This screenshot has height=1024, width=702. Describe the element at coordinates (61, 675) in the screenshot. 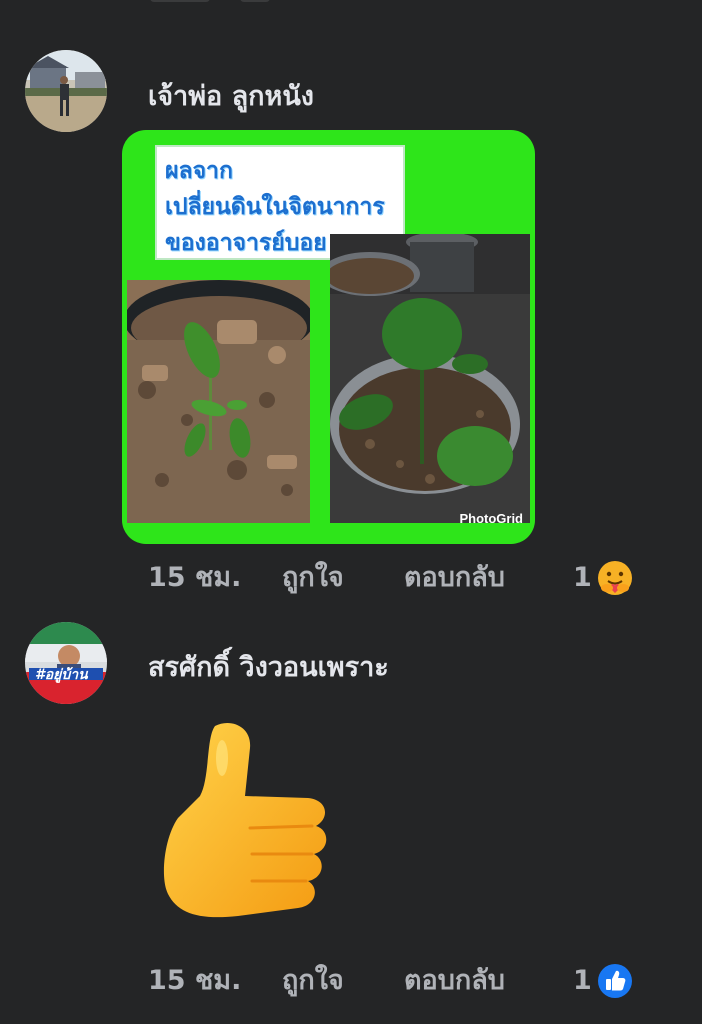

I see `avatar-text: #อยู่บ้าน` at that location.